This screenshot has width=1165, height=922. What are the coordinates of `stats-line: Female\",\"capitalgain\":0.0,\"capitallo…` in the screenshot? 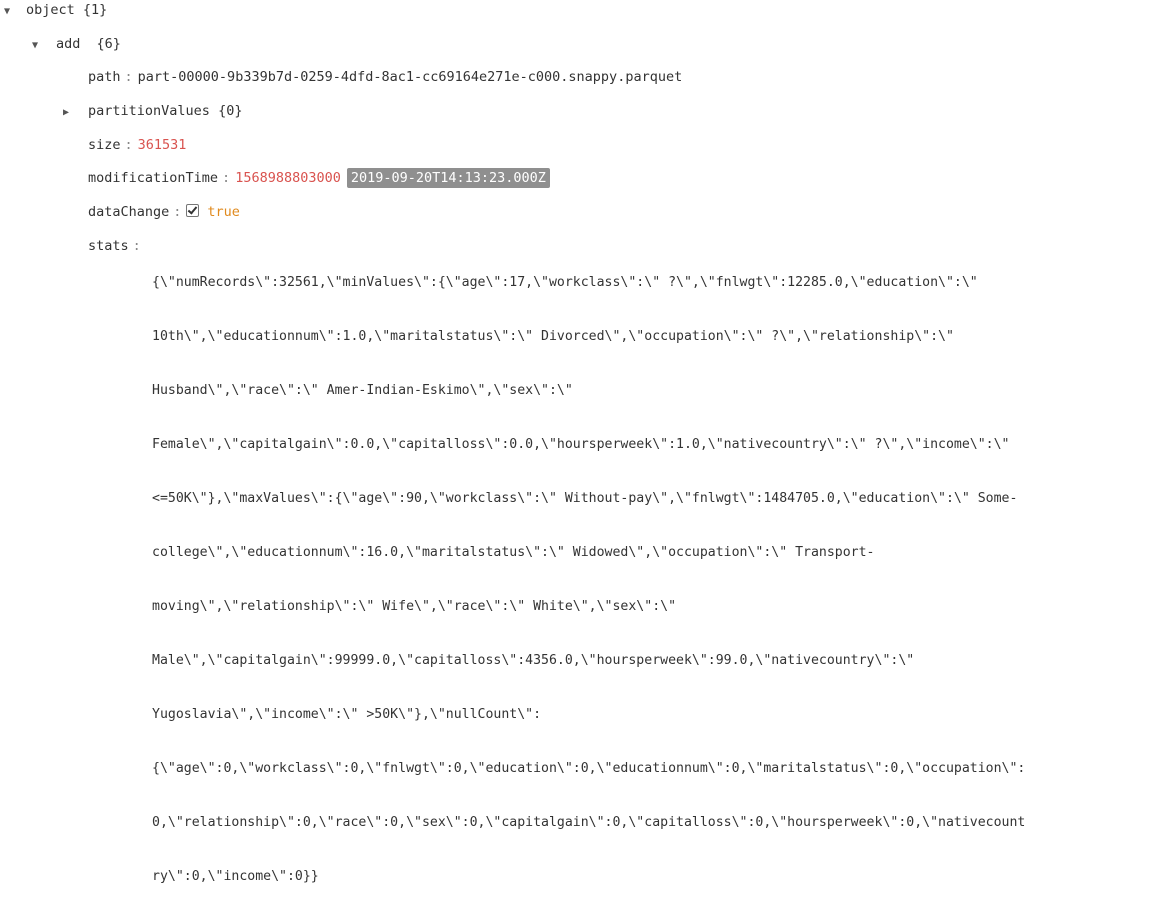 It's located at (581, 444).